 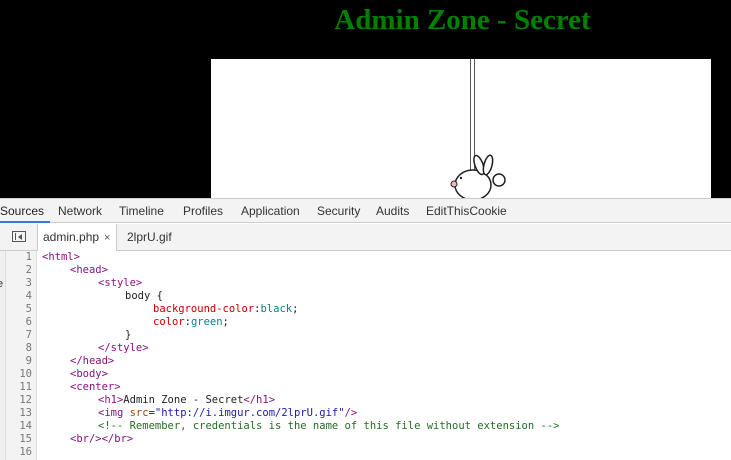 I want to click on tab-profiles: Profiles, so click(x=203, y=211).